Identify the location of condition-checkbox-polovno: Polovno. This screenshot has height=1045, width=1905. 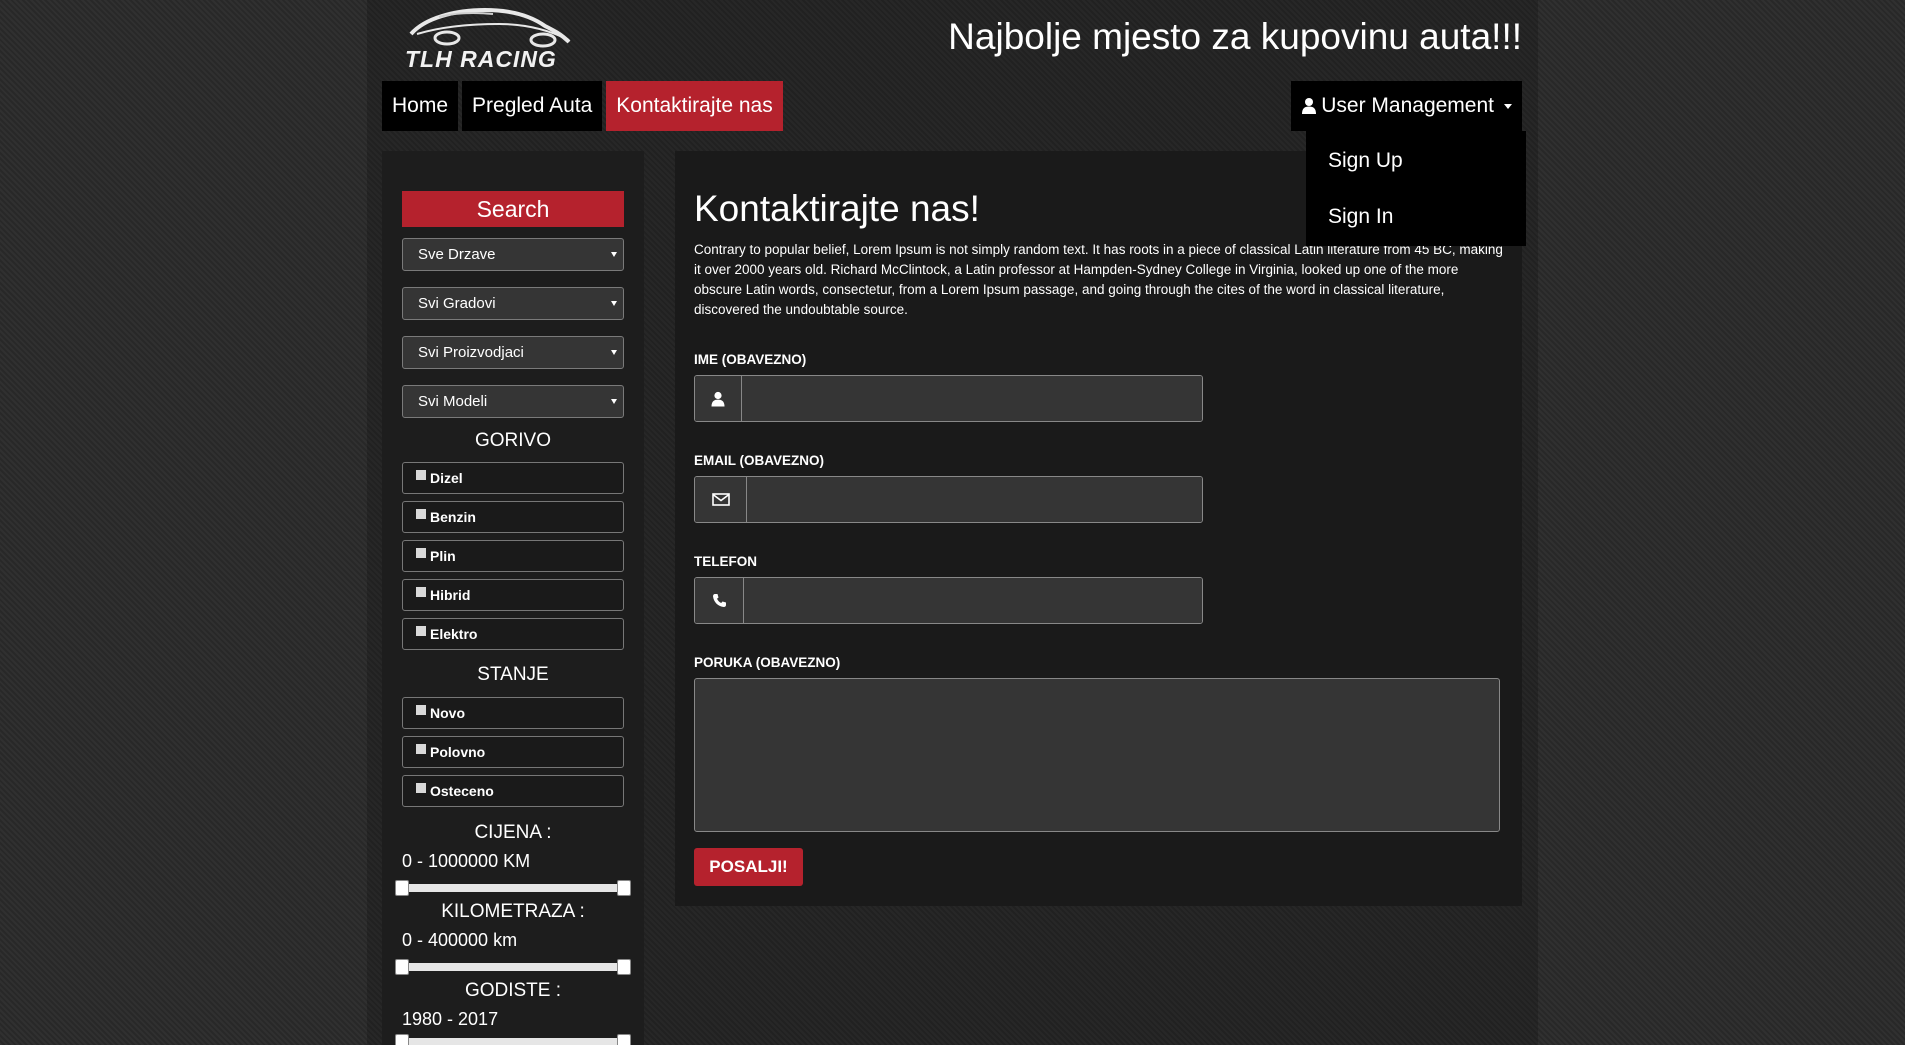
(513, 752).